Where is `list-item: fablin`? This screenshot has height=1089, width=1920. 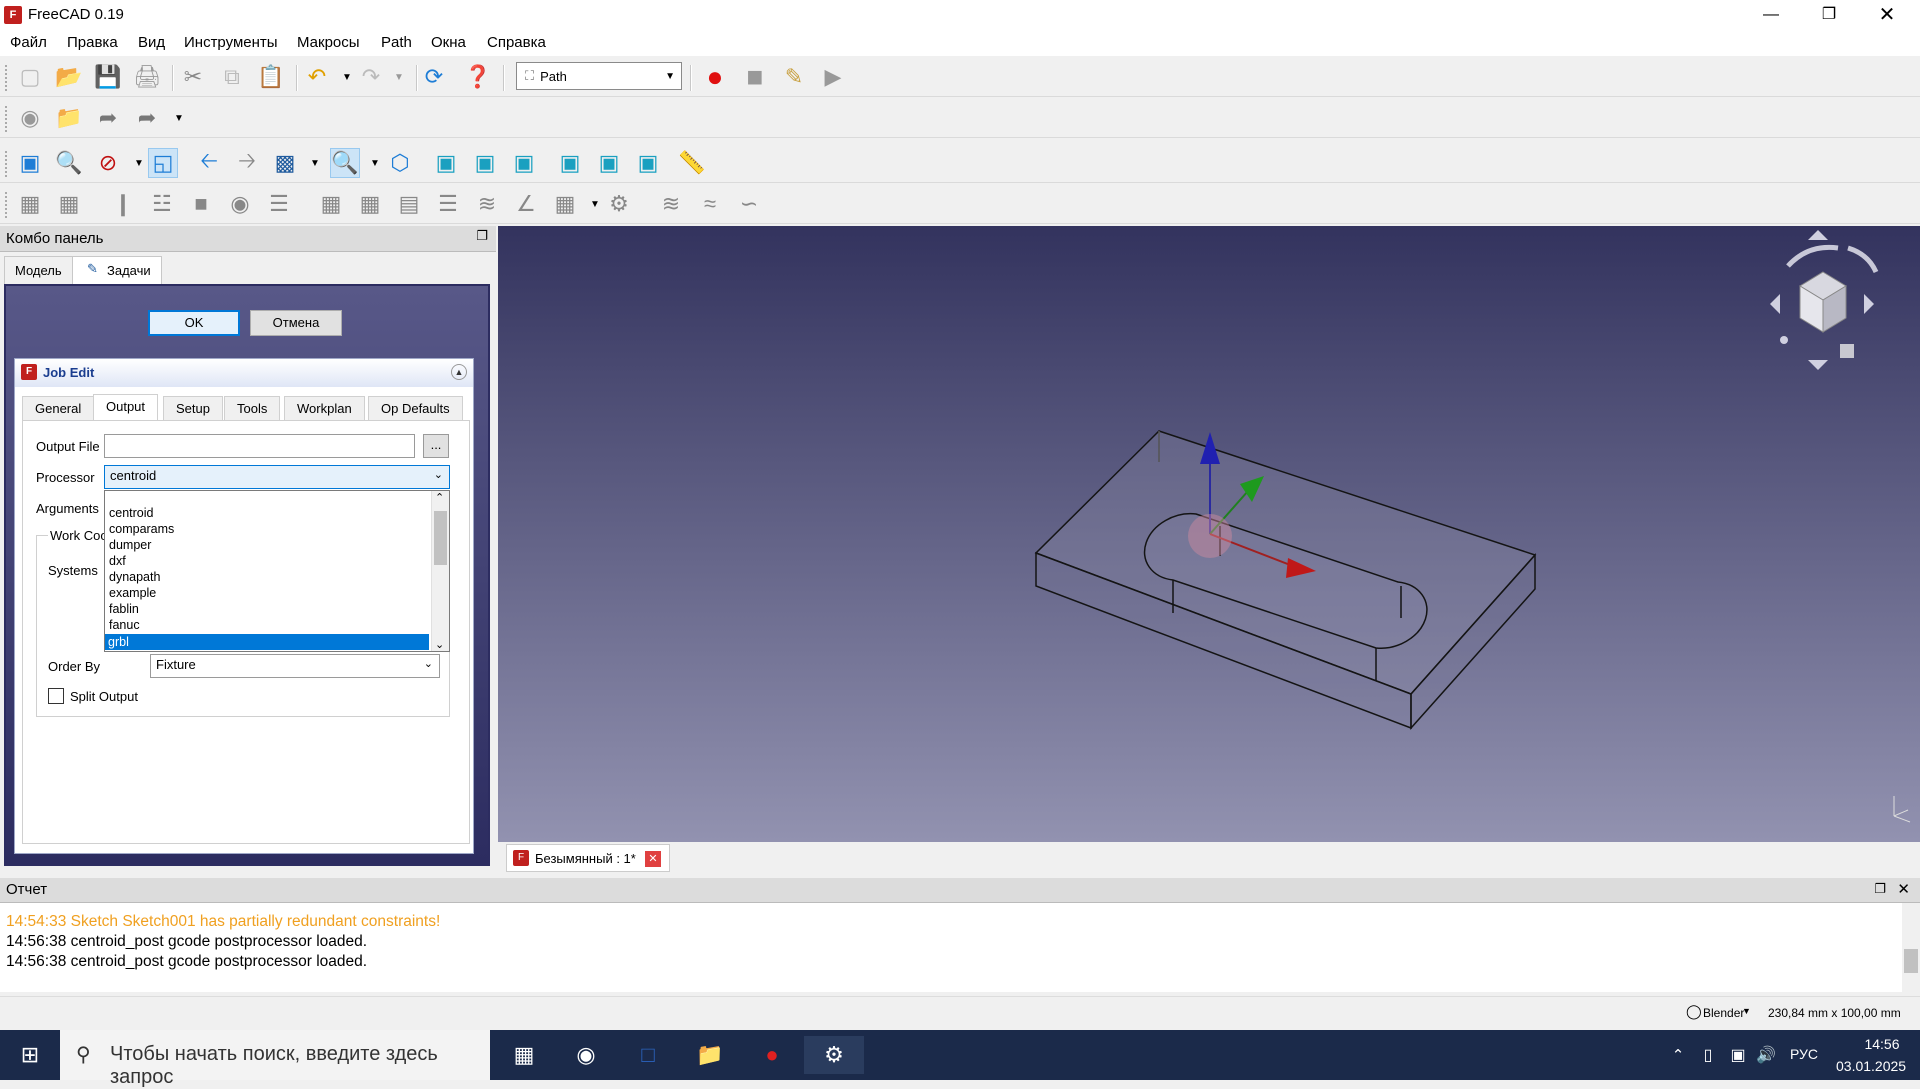
list-item: fablin is located at coordinates (267, 609).